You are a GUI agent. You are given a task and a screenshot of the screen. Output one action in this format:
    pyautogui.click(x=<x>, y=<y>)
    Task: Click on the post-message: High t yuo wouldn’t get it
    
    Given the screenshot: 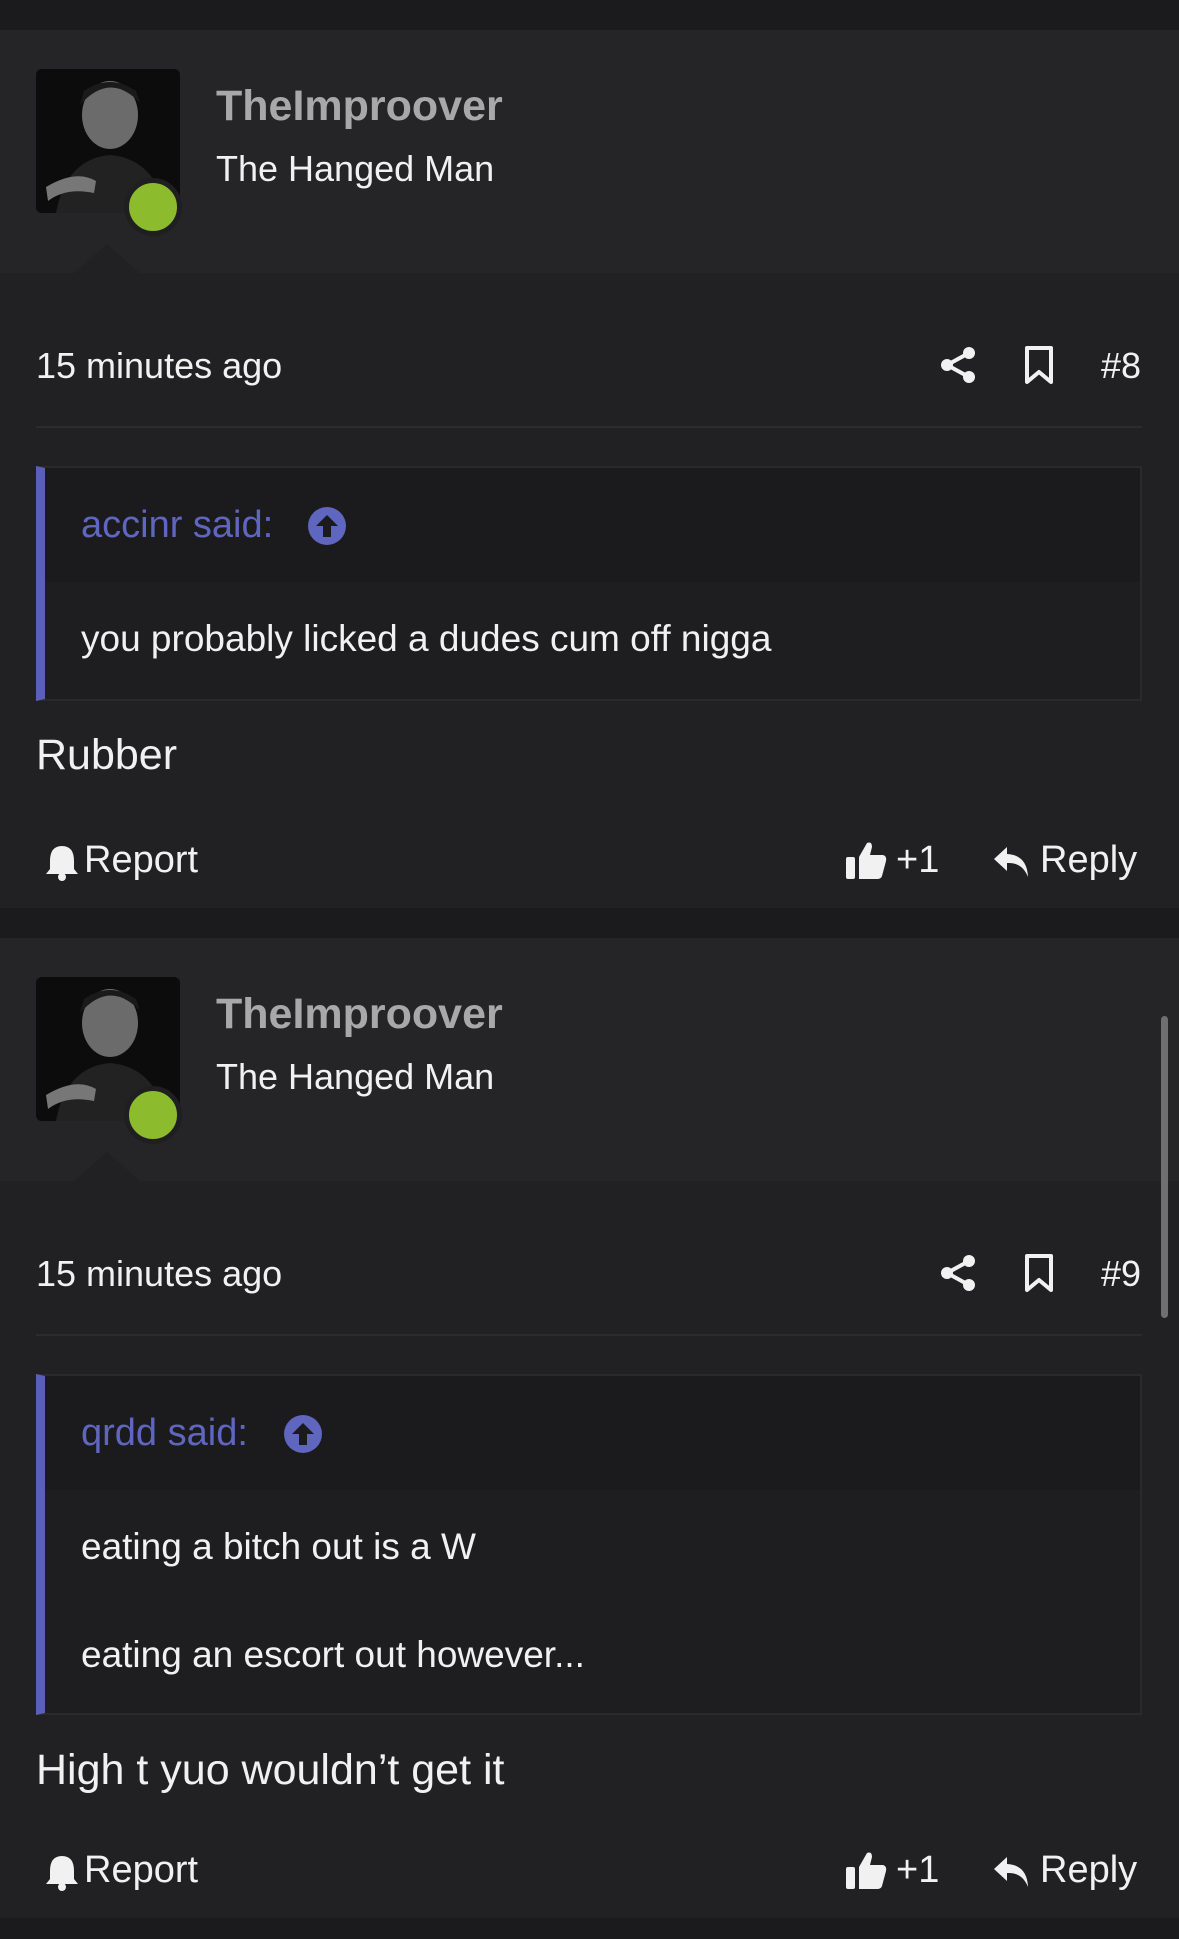 What is the action you would take?
    pyautogui.click(x=270, y=1770)
    